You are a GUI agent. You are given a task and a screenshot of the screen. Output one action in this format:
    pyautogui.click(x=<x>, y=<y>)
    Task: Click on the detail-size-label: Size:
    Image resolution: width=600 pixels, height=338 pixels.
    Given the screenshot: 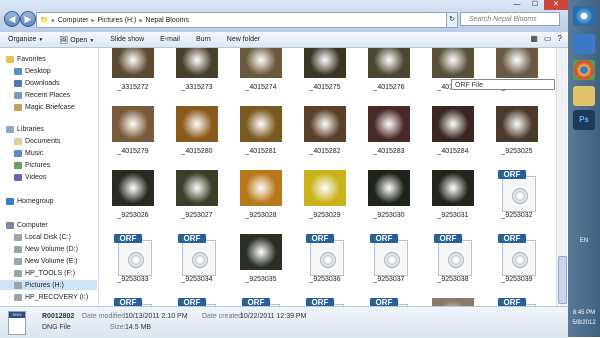 What is the action you would take?
    pyautogui.click(x=118, y=327)
    